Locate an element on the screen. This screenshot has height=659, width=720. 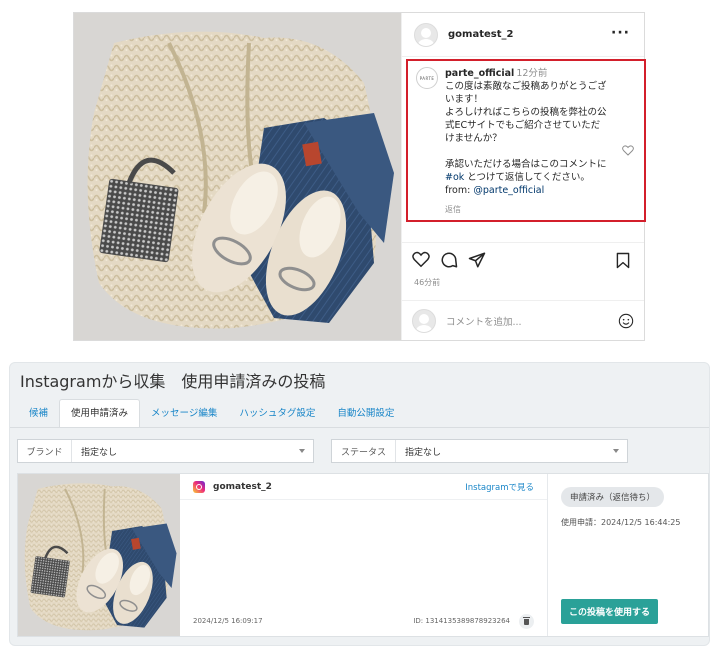
bookmark-icon is located at coordinates (623, 260).